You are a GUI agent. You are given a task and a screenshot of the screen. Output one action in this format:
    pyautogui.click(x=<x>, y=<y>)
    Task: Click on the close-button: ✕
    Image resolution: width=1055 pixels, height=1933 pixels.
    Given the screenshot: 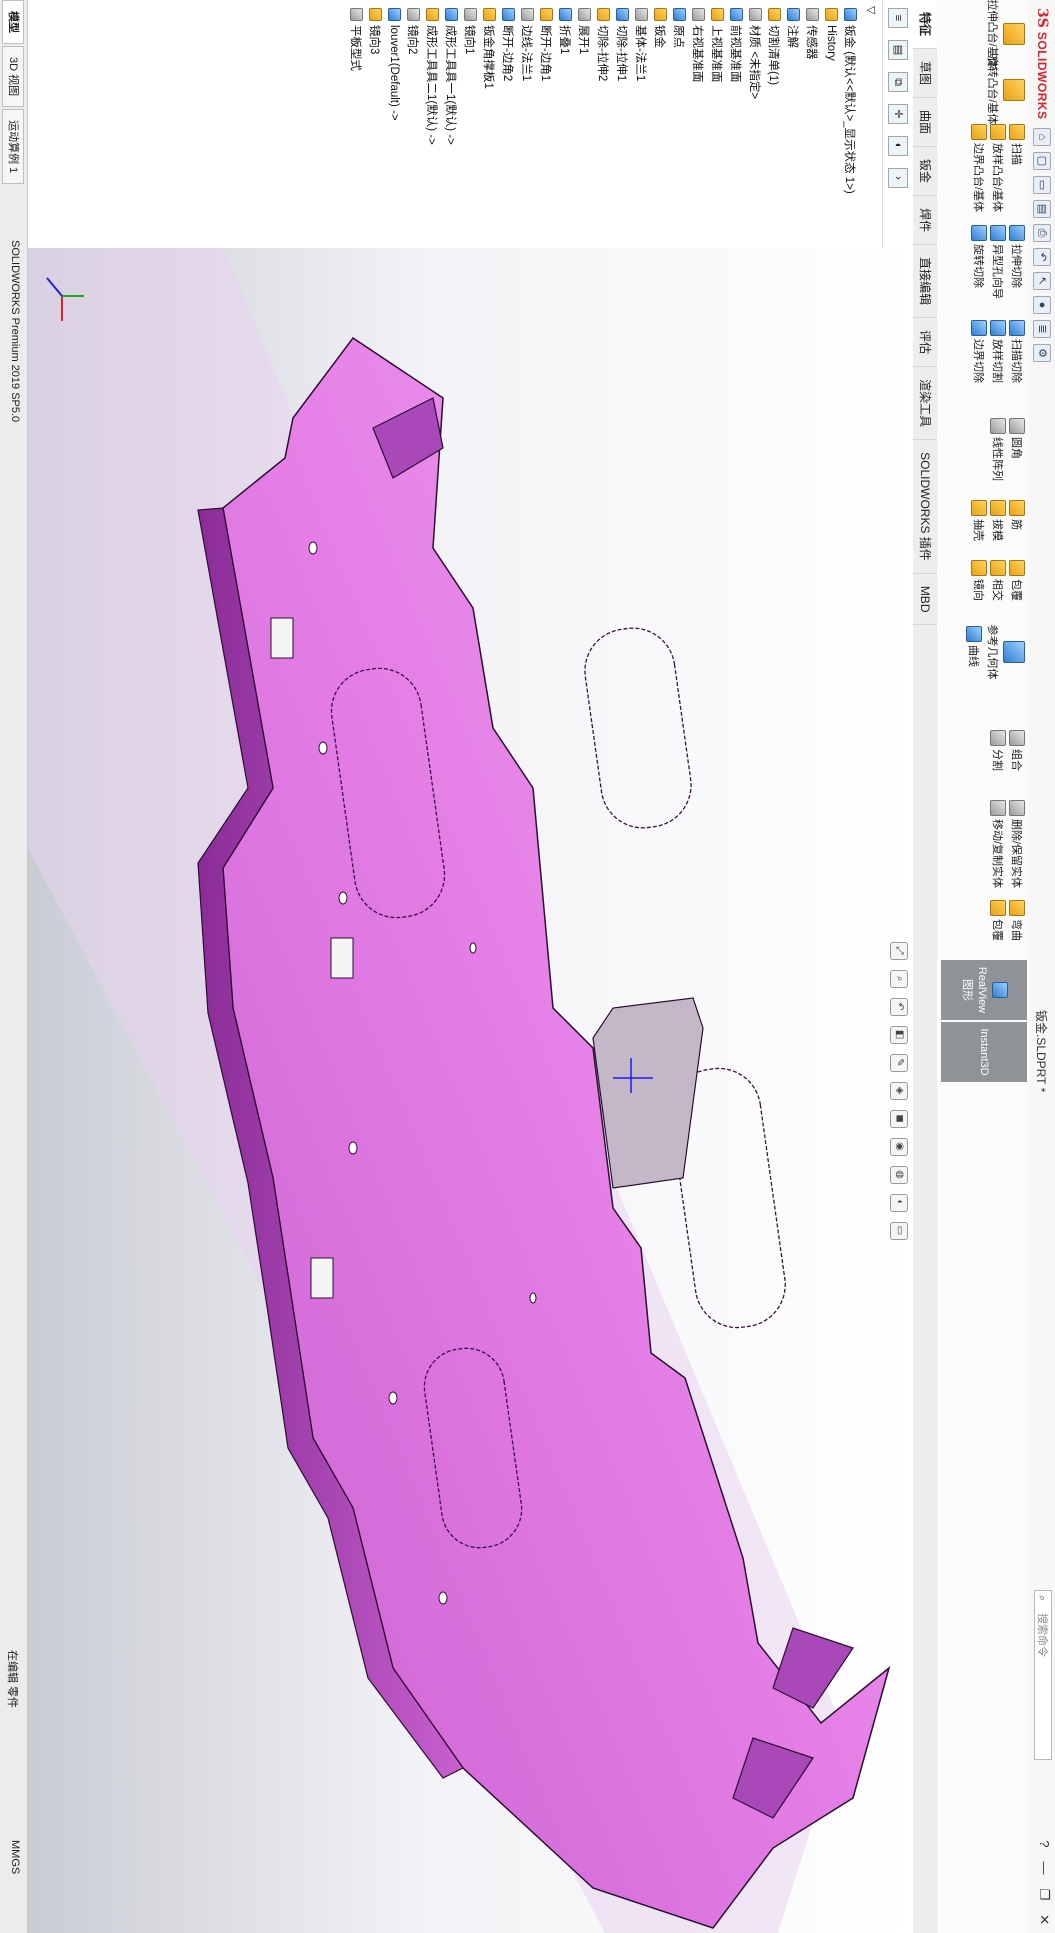 What is the action you would take?
    pyautogui.click(x=1044, y=1919)
    